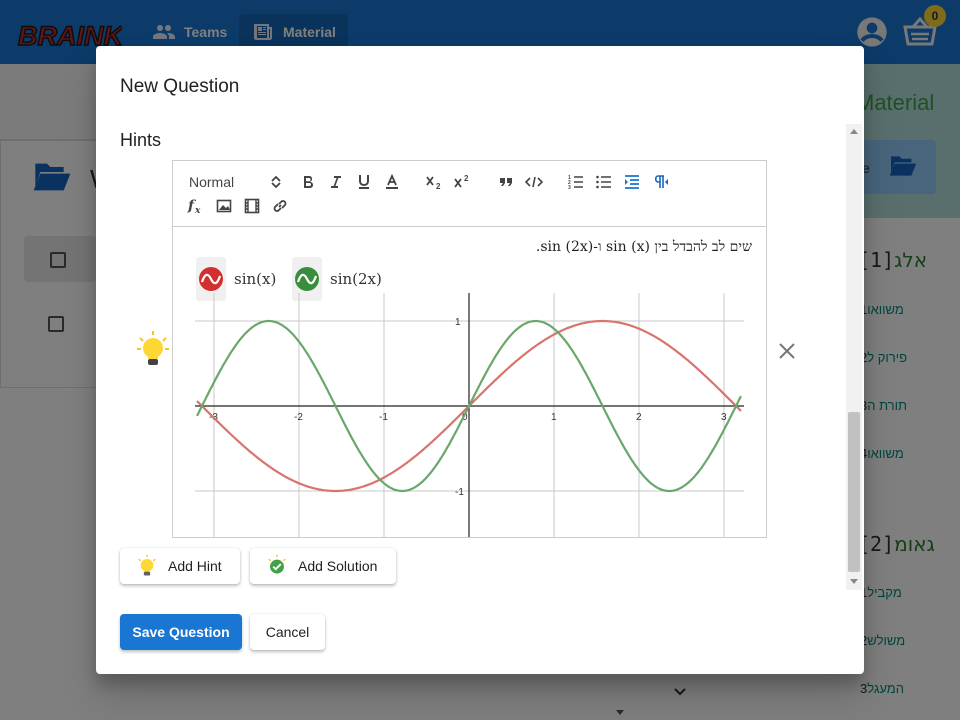 This screenshot has width=960, height=720. What do you see at coordinates (576, 182) in the screenshot?
I see `ordered-list-icon: 123` at bounding box center [576, 182].